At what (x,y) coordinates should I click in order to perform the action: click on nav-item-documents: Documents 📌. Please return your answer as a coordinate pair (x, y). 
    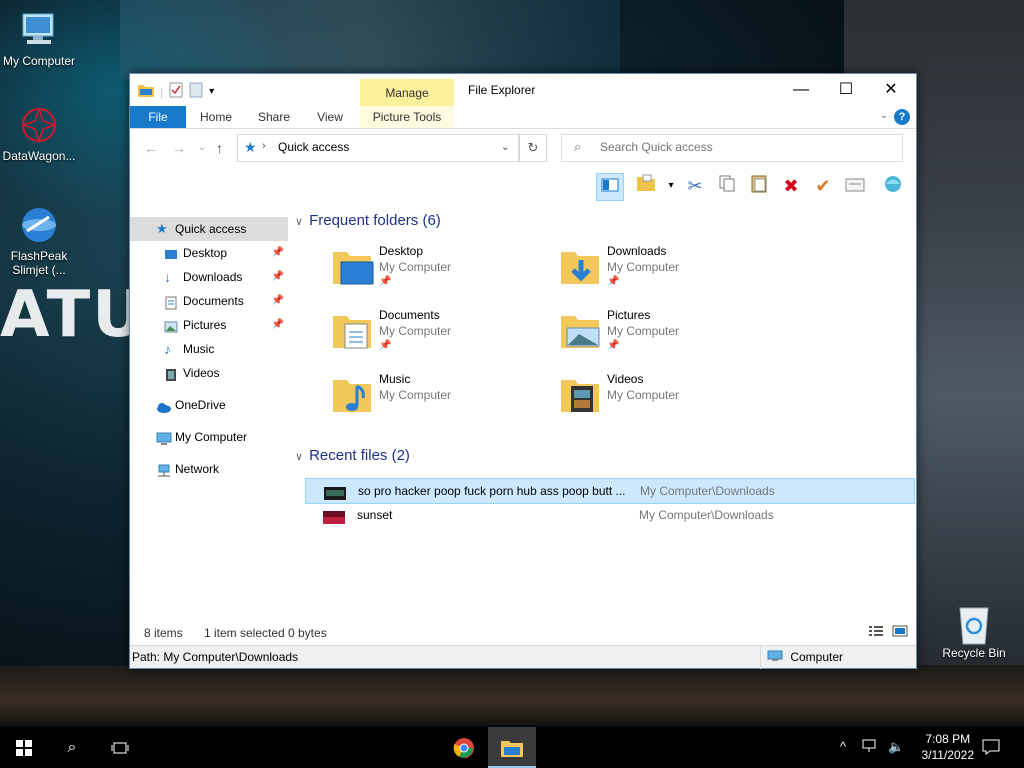
    Looking at the image, I should click on (209, 301).